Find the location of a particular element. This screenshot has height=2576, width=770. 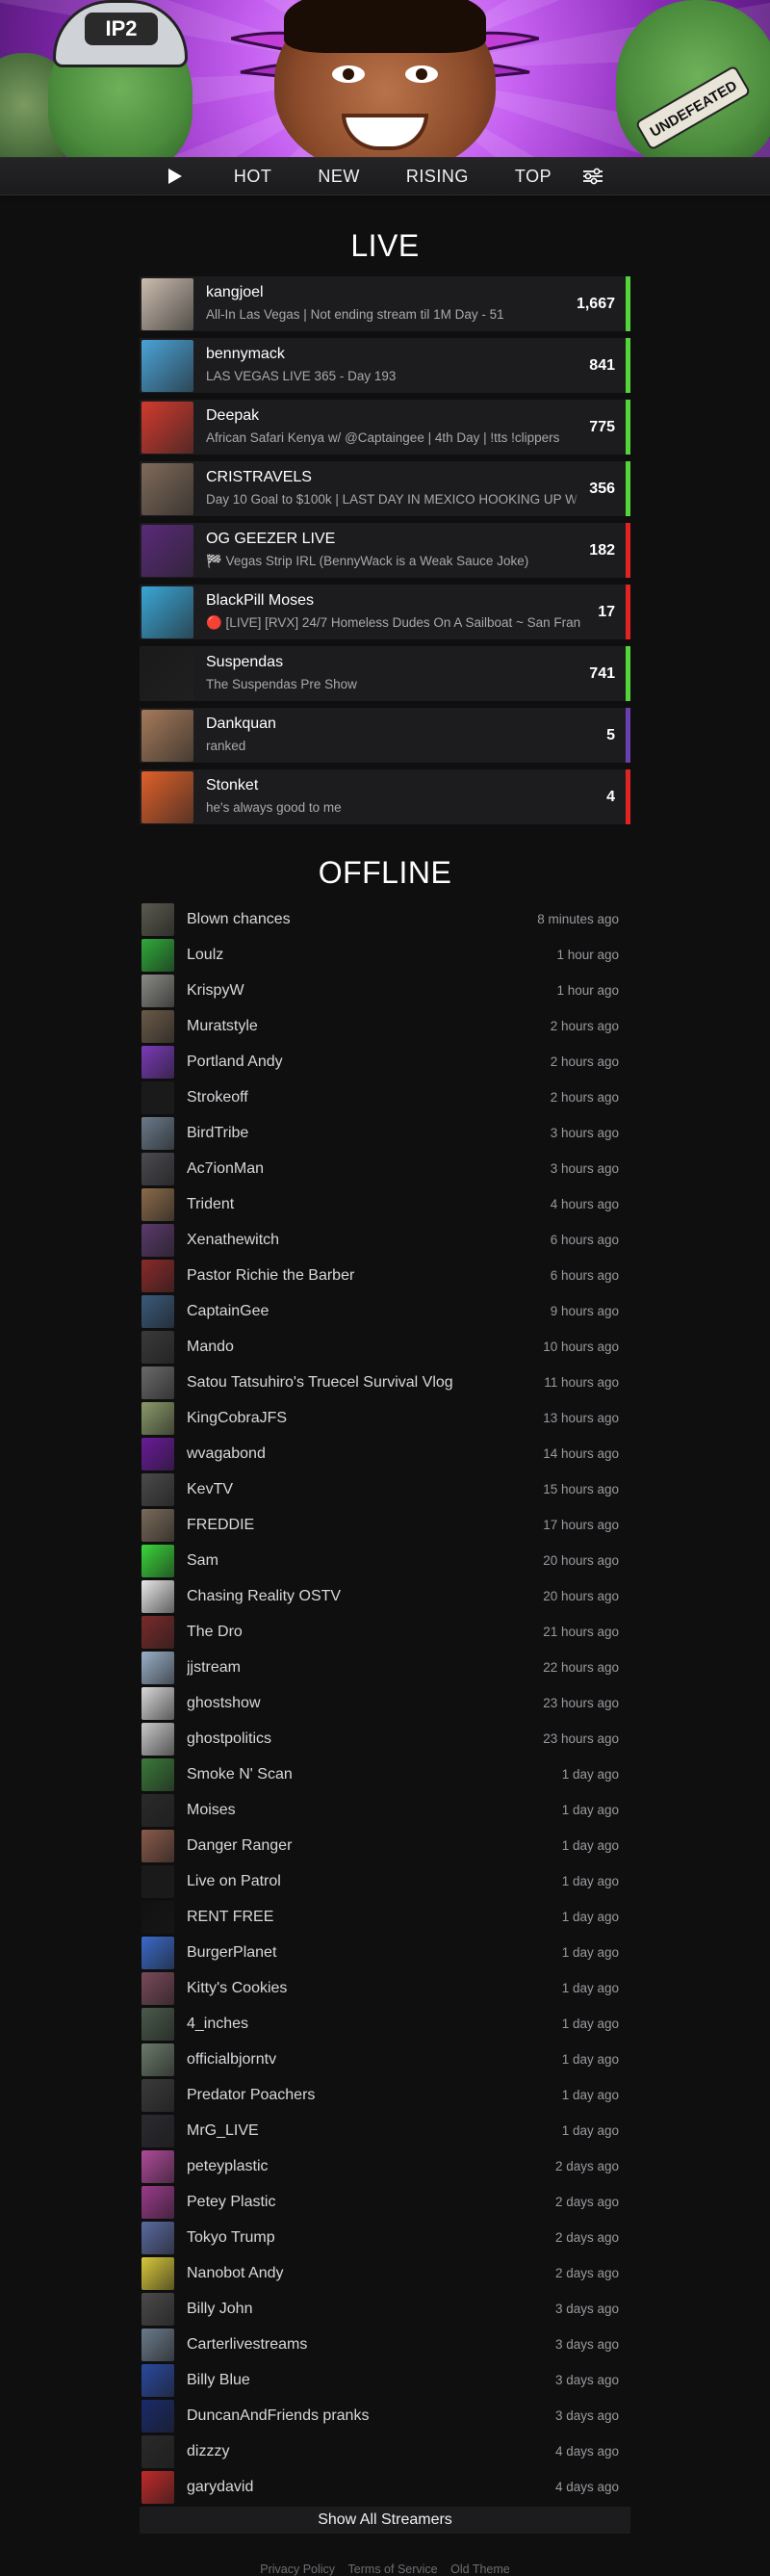

offline-streamer-row: ghostpolitics 23 hours ago is located at coordinates (385, 1738).